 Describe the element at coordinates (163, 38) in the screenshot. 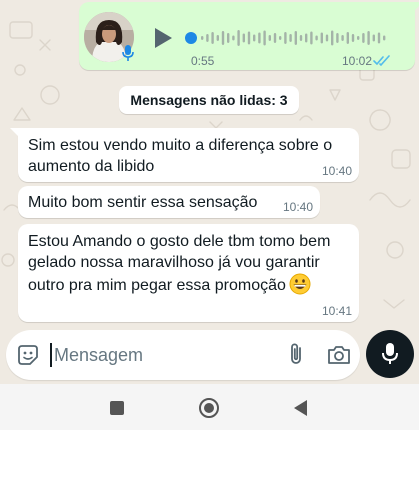

I see `play-icon` at that location.